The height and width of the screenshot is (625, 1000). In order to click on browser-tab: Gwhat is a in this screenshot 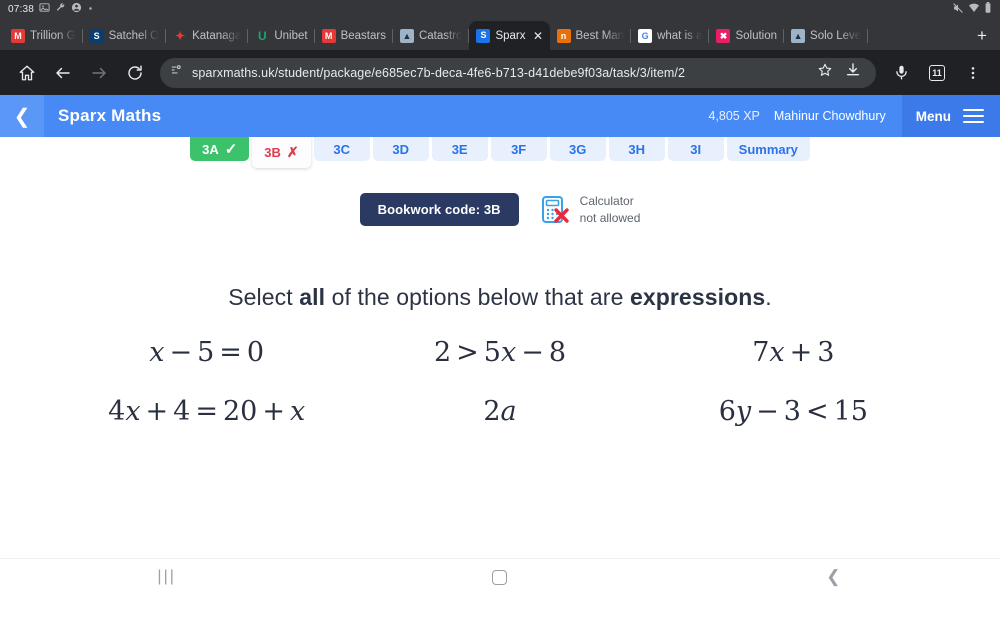, I will do `click(670, 36)`.